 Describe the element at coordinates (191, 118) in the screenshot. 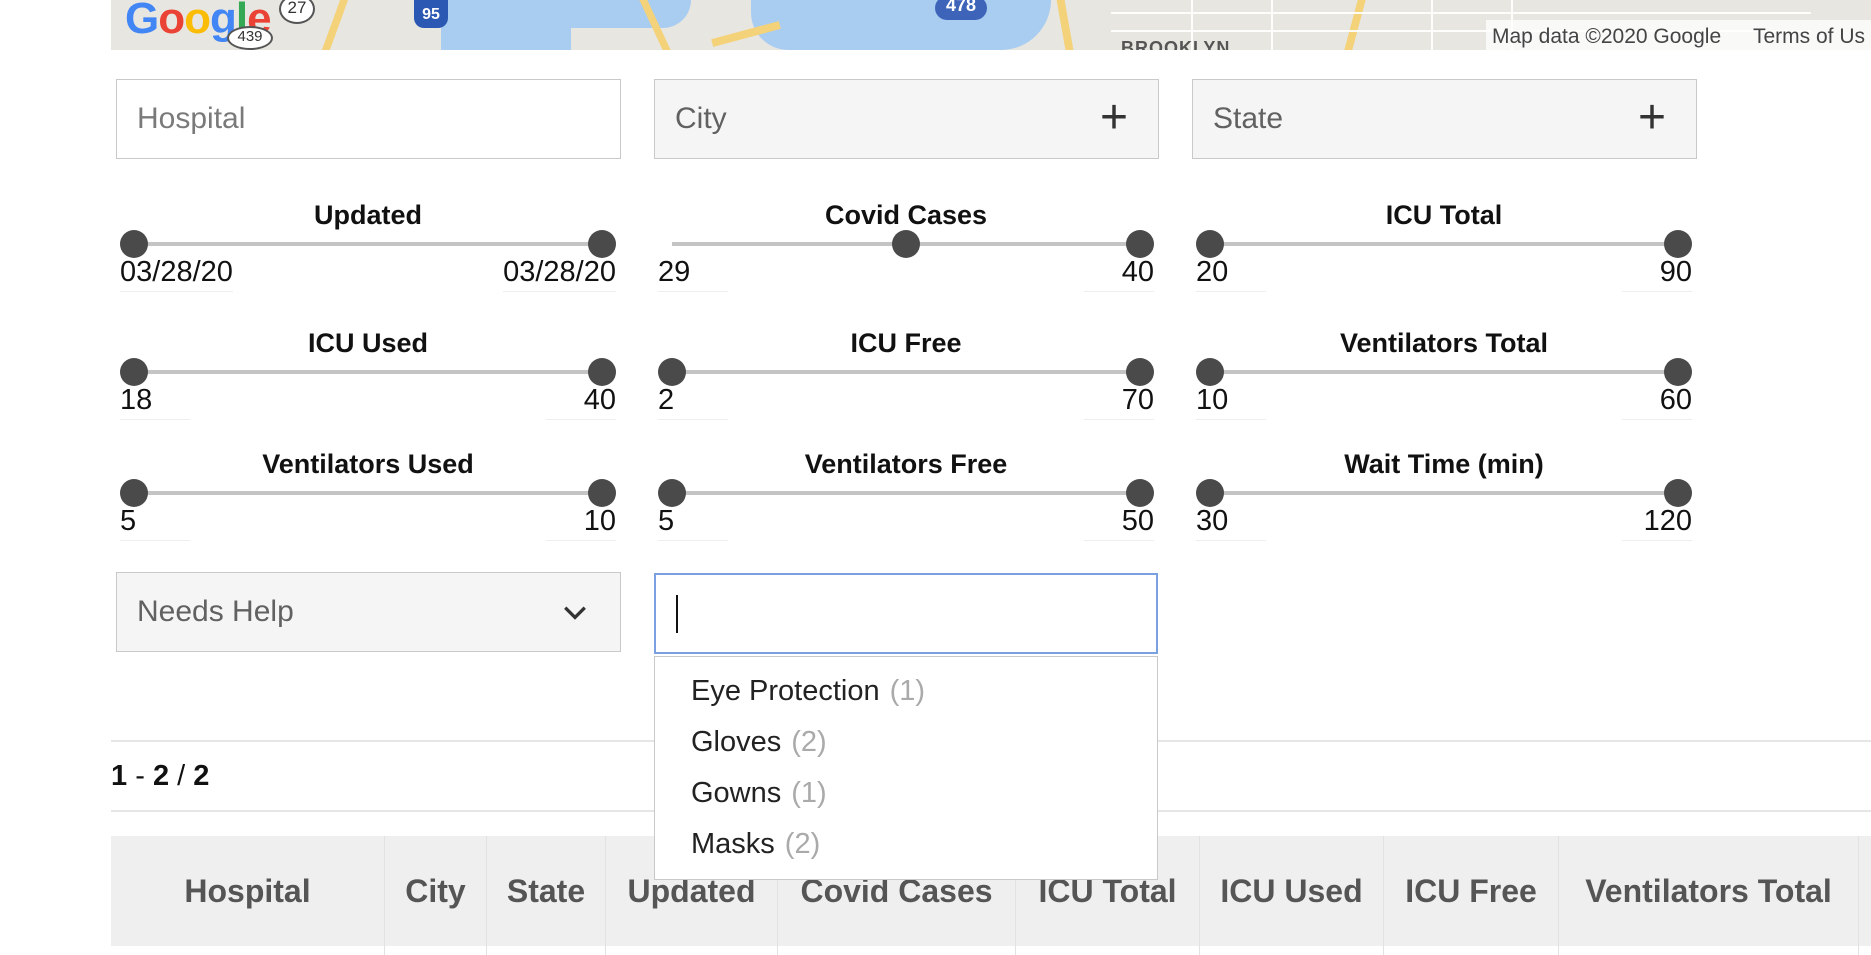

I see `hospital-placeholder: Hospital` at that location.